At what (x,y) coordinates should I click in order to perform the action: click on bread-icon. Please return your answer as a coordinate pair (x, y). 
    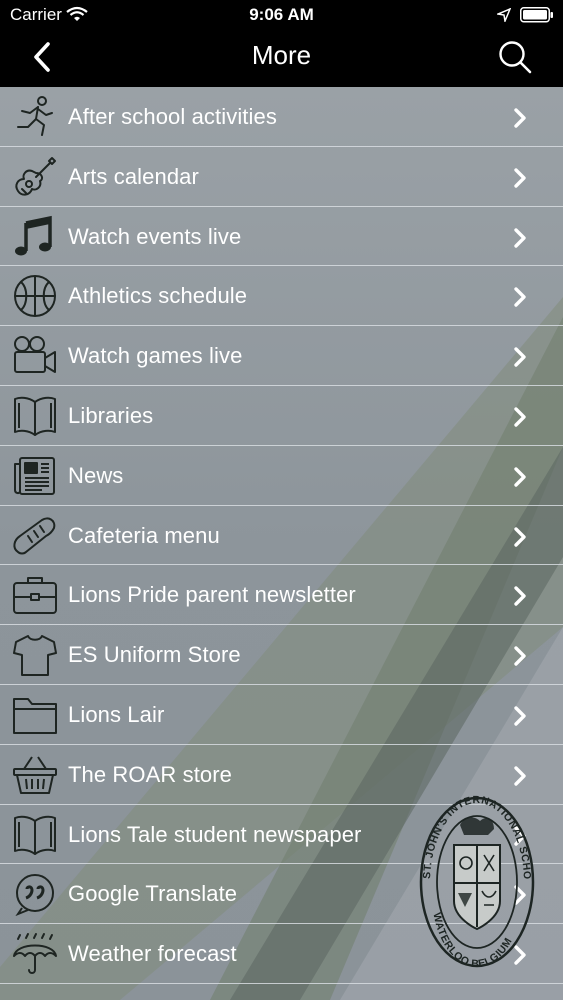
    Looking at the image, I should click on (35, 536).